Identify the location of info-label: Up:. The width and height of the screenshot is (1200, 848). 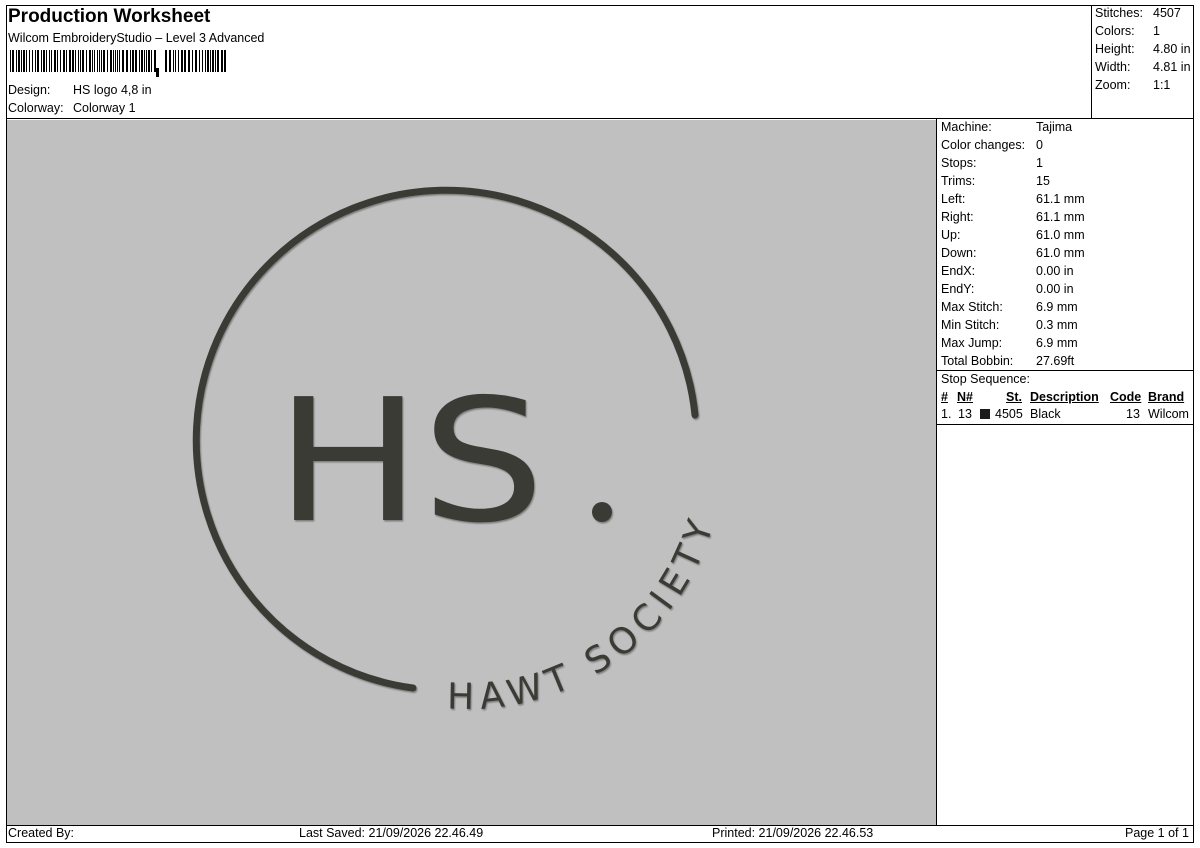
(951, 235).